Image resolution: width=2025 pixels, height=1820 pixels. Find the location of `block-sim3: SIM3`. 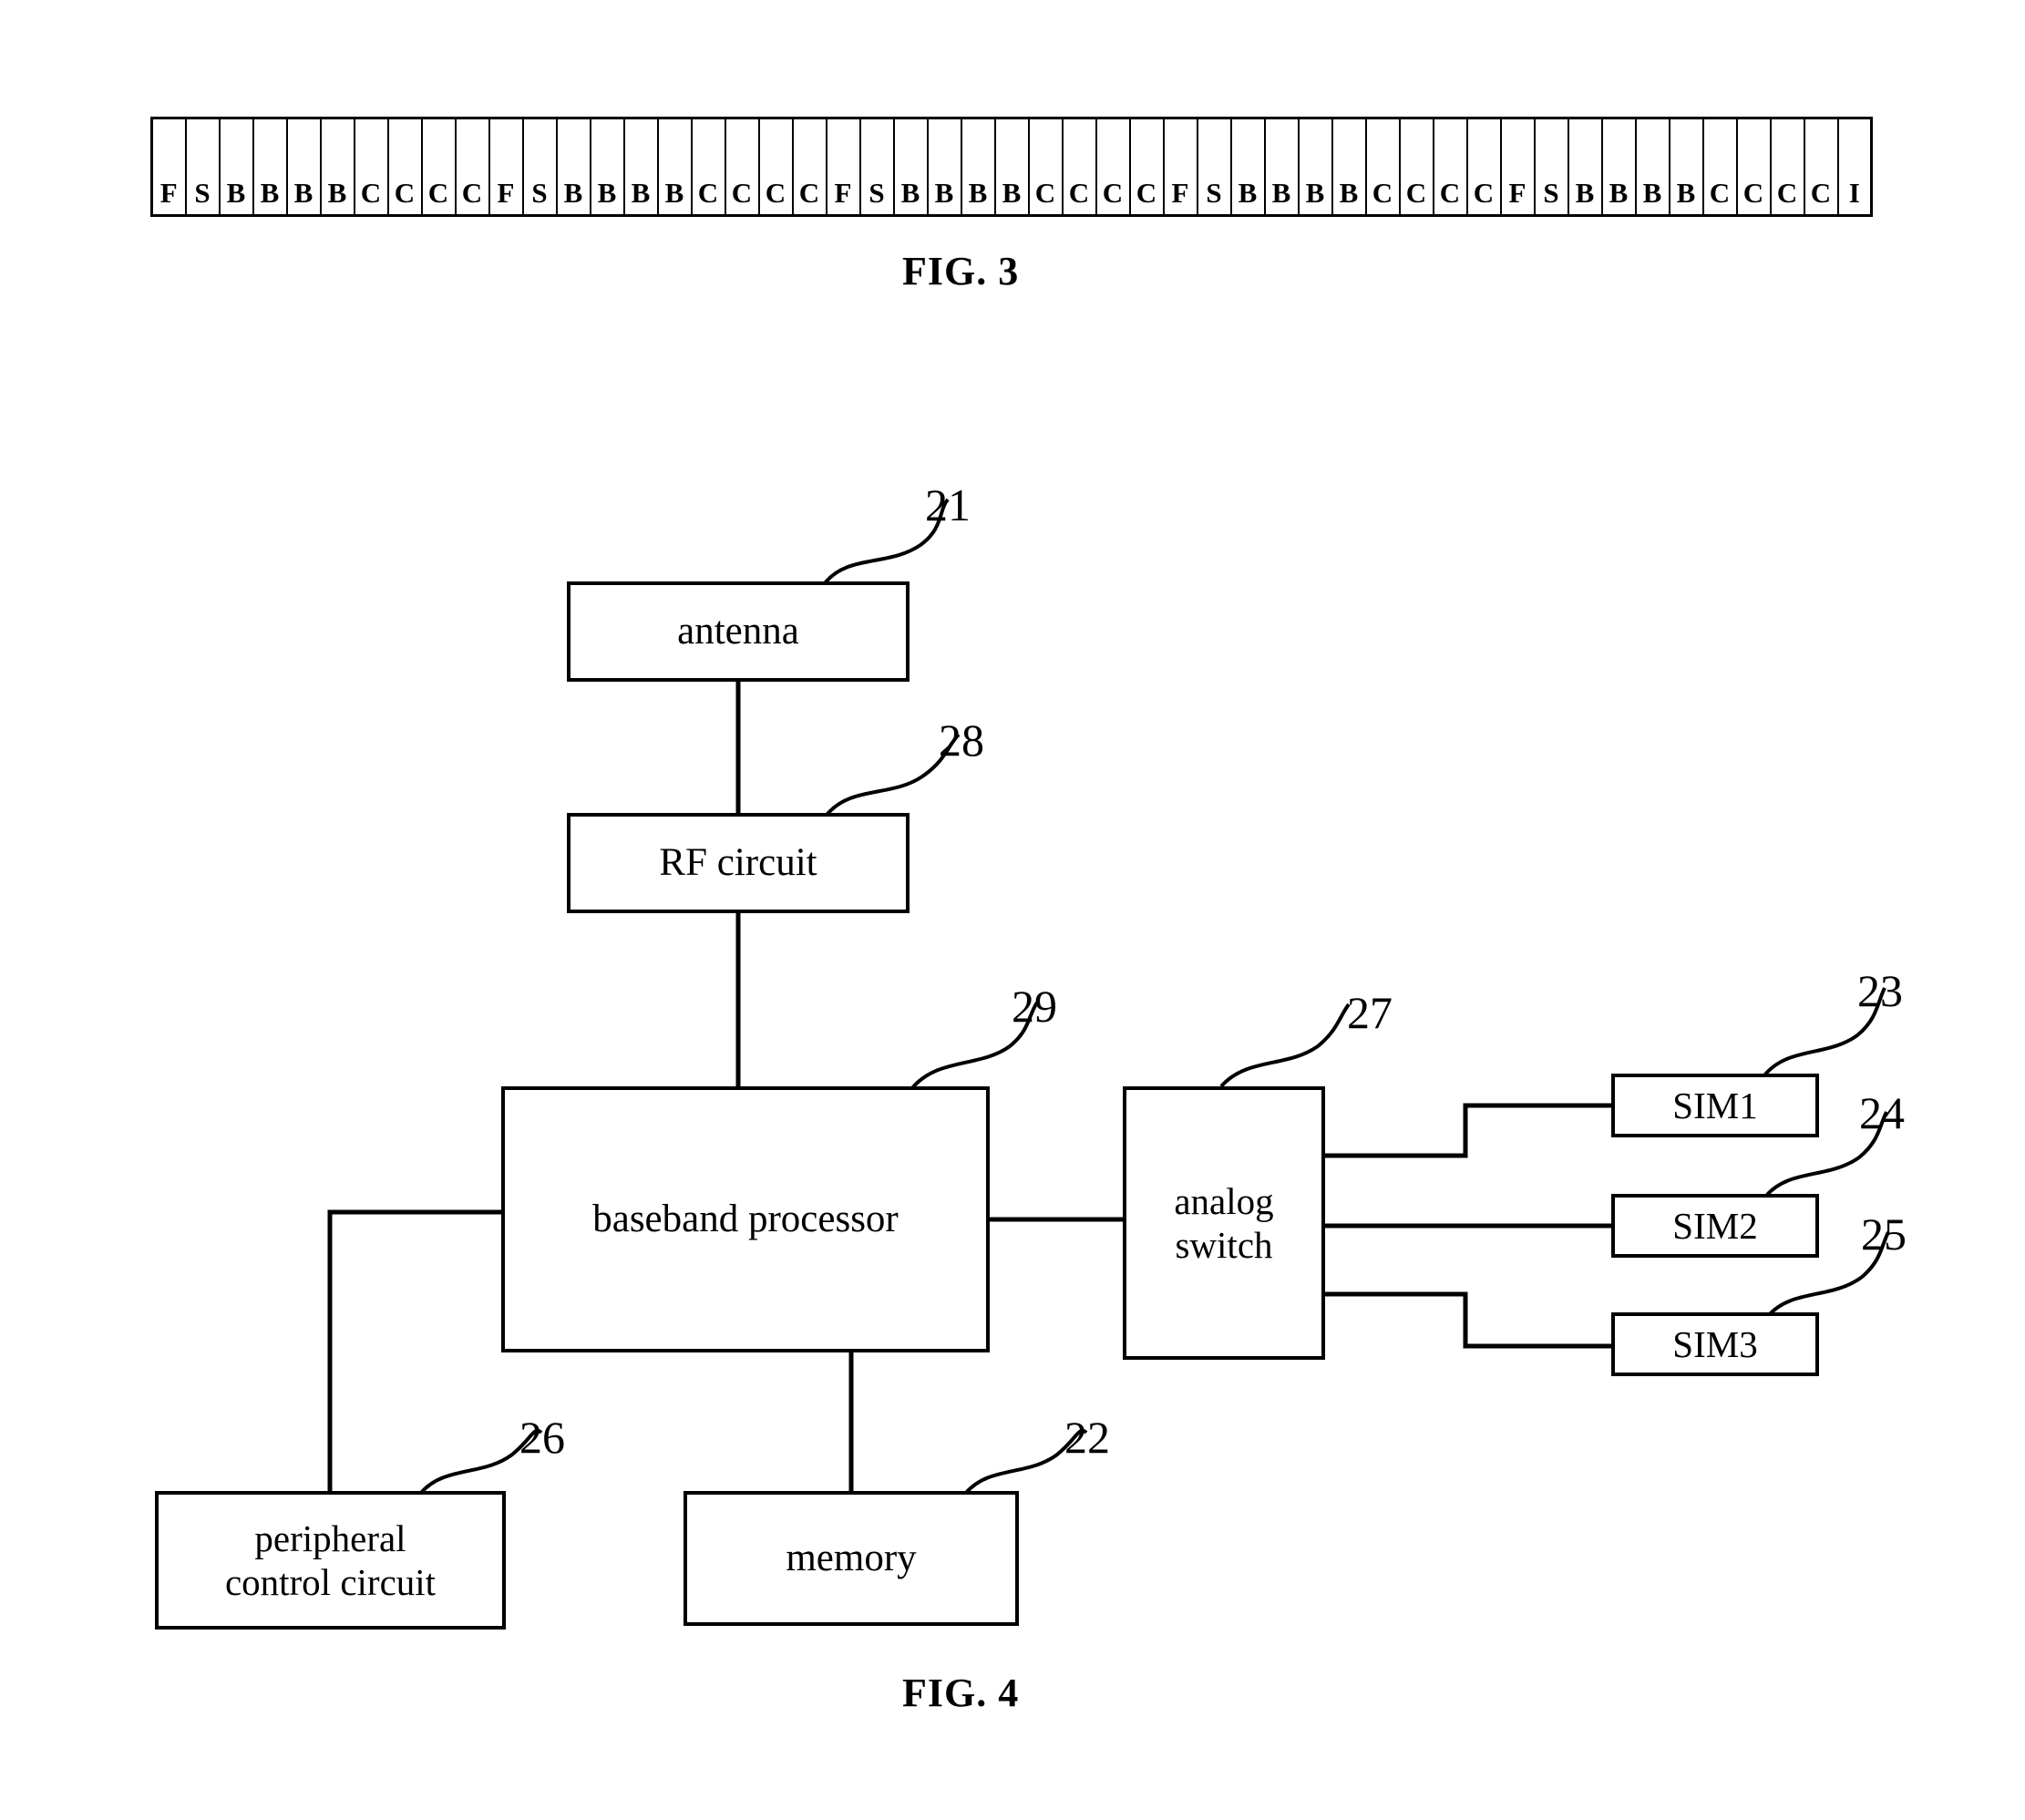

block-sim3: SIM3 is located at coordinates (1715, 1344).